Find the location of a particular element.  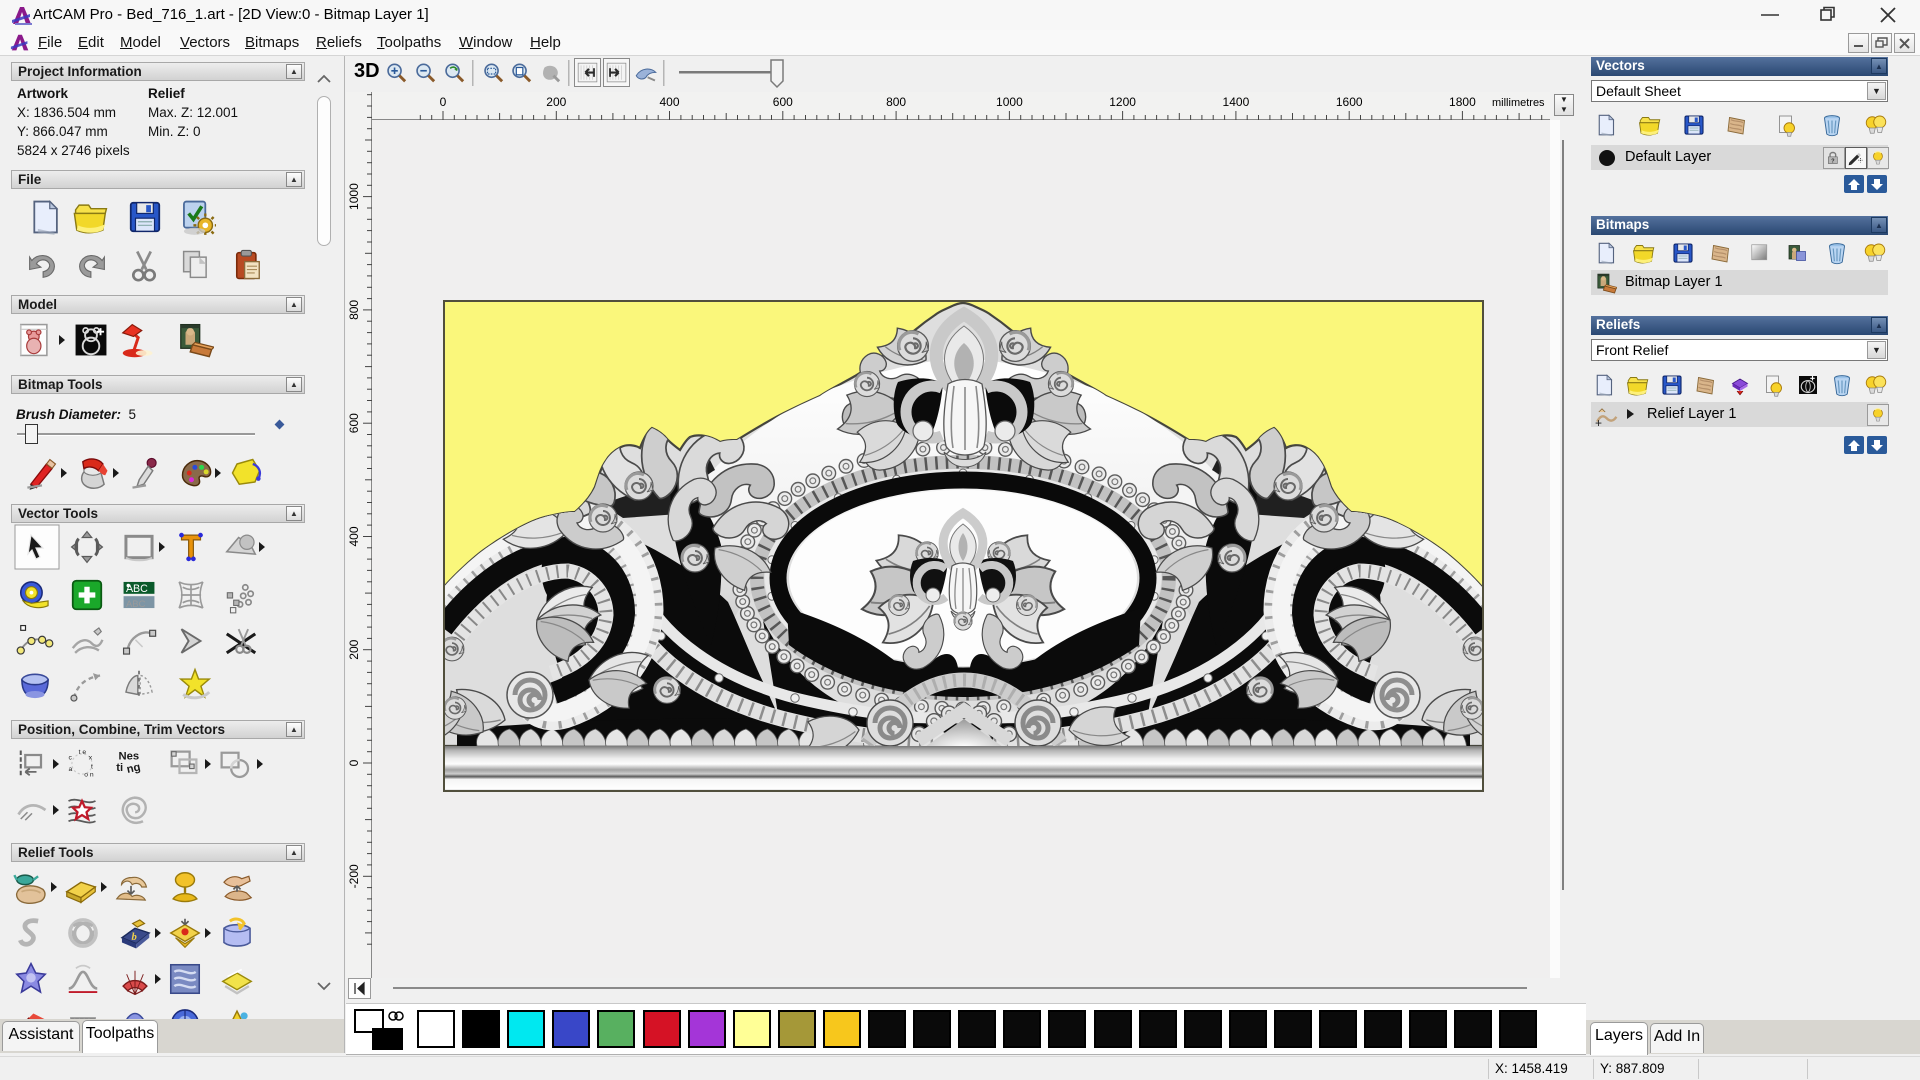

svg-text: 1400 is located at coordinates (1236, 102).